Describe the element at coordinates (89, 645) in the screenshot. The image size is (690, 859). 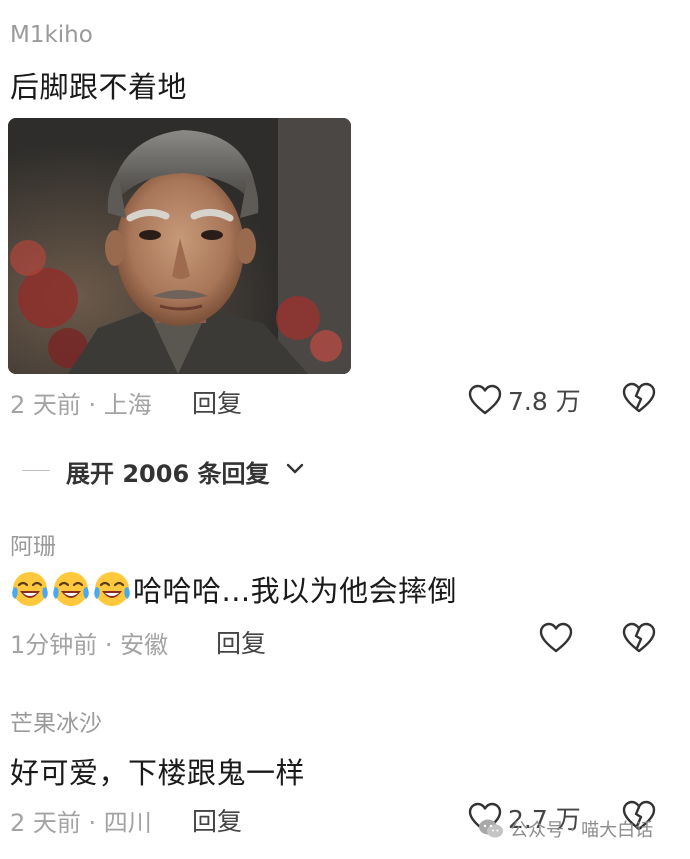
I see `comment-meta: 1分钟前 · 安徽` at that location.